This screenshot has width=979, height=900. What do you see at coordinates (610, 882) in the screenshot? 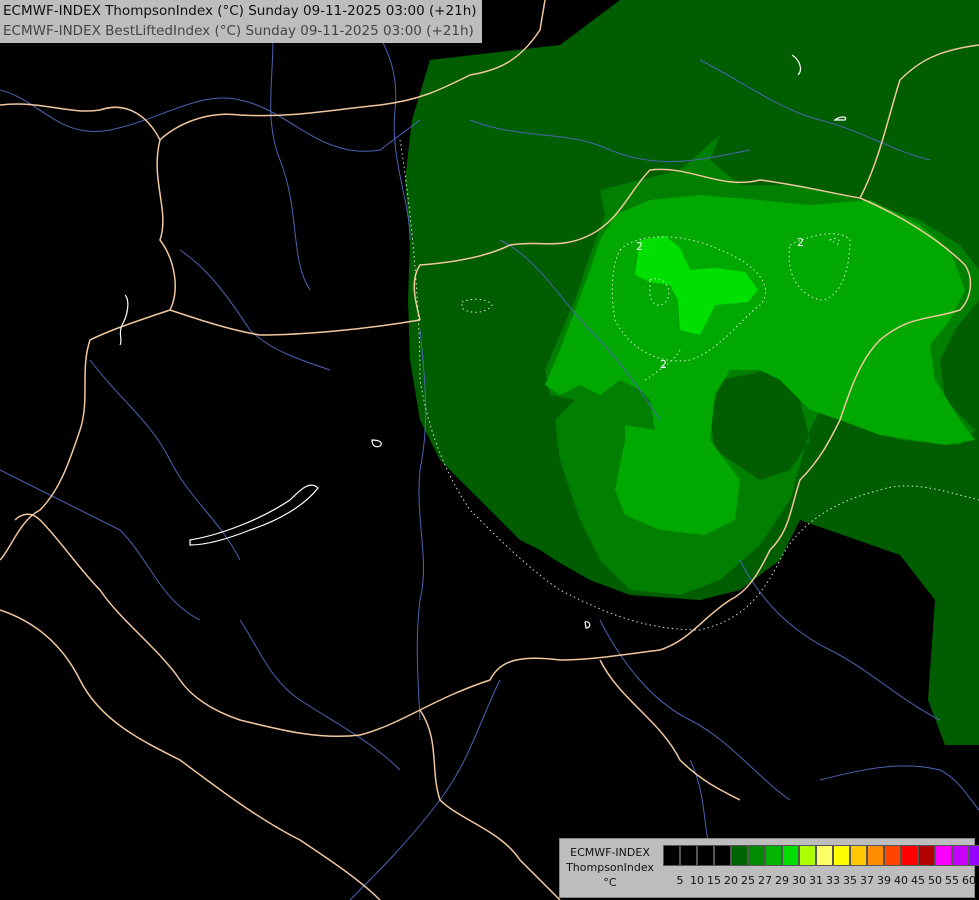
I see `legend-title-unit: °C` at bounding box center [610, 882].